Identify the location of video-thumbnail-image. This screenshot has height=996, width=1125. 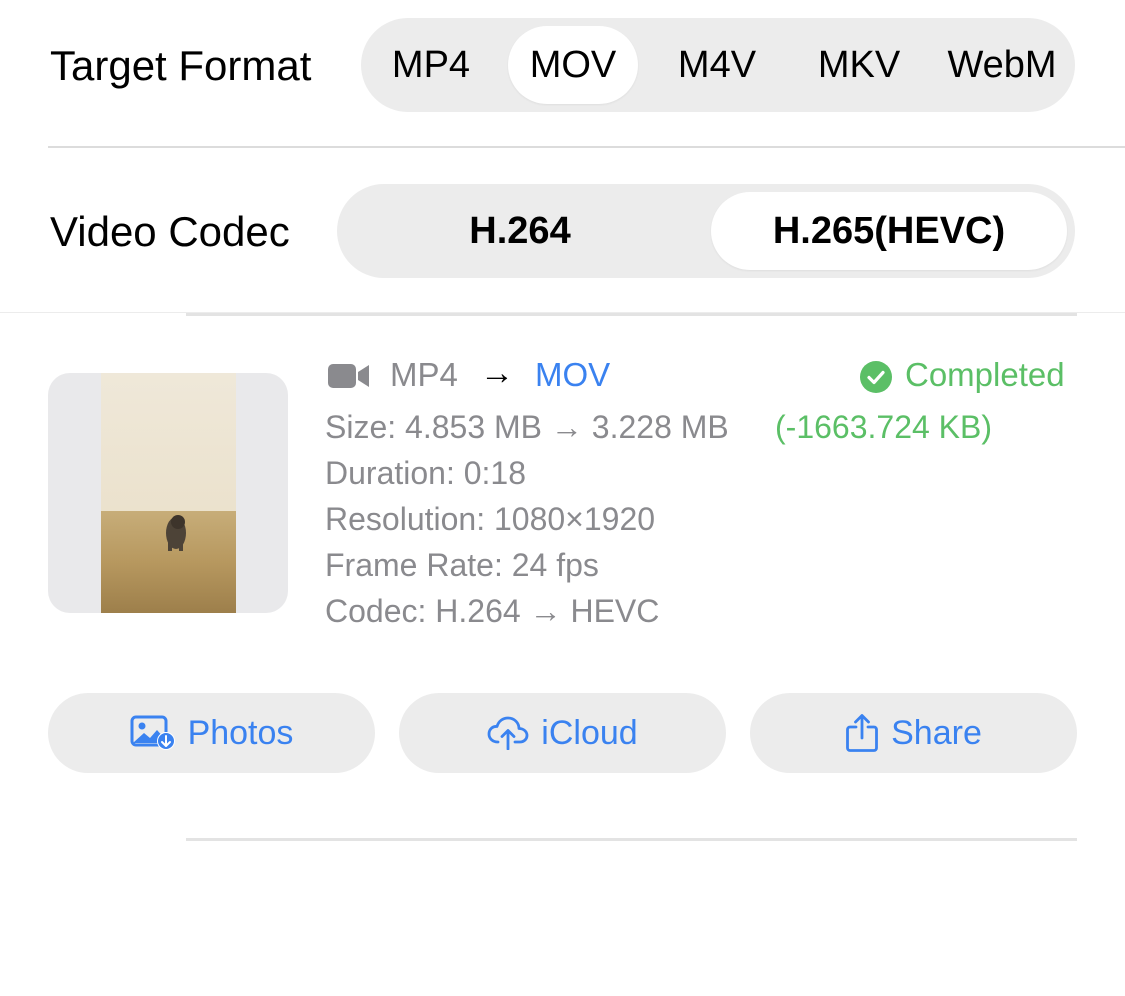
(168, 493).